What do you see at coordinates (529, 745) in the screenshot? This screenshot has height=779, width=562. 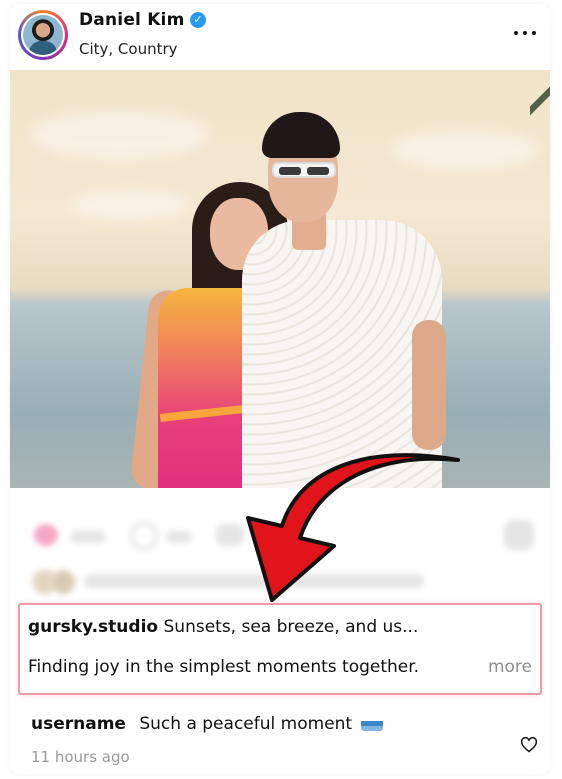 I see `comment-like-heart-icon` at bounding box center [529, 745].